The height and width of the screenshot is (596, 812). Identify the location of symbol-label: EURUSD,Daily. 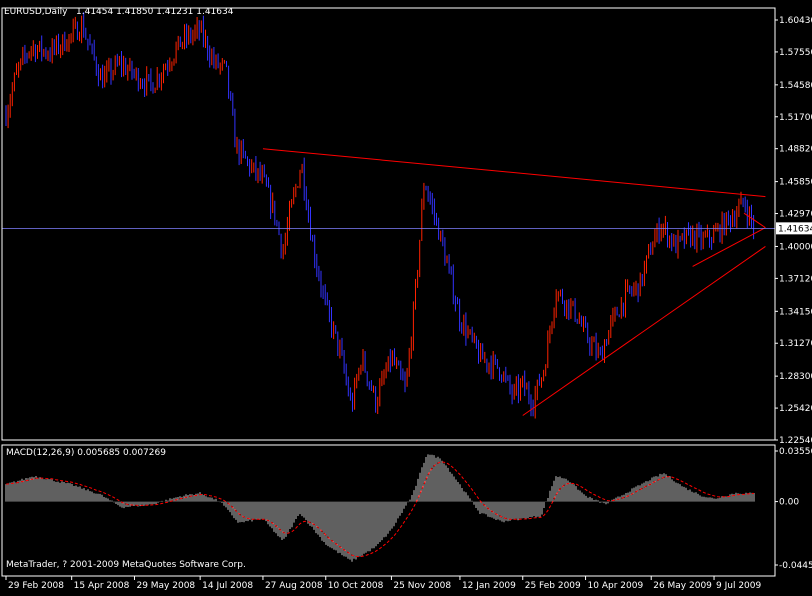
(36, 12).